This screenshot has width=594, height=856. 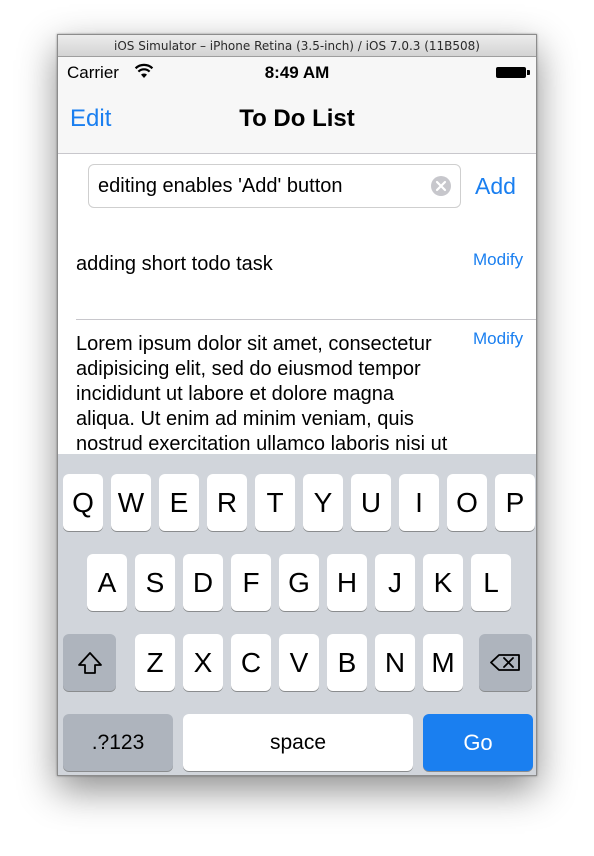 I want to click on key-c: C, so click(x=251, y=662).